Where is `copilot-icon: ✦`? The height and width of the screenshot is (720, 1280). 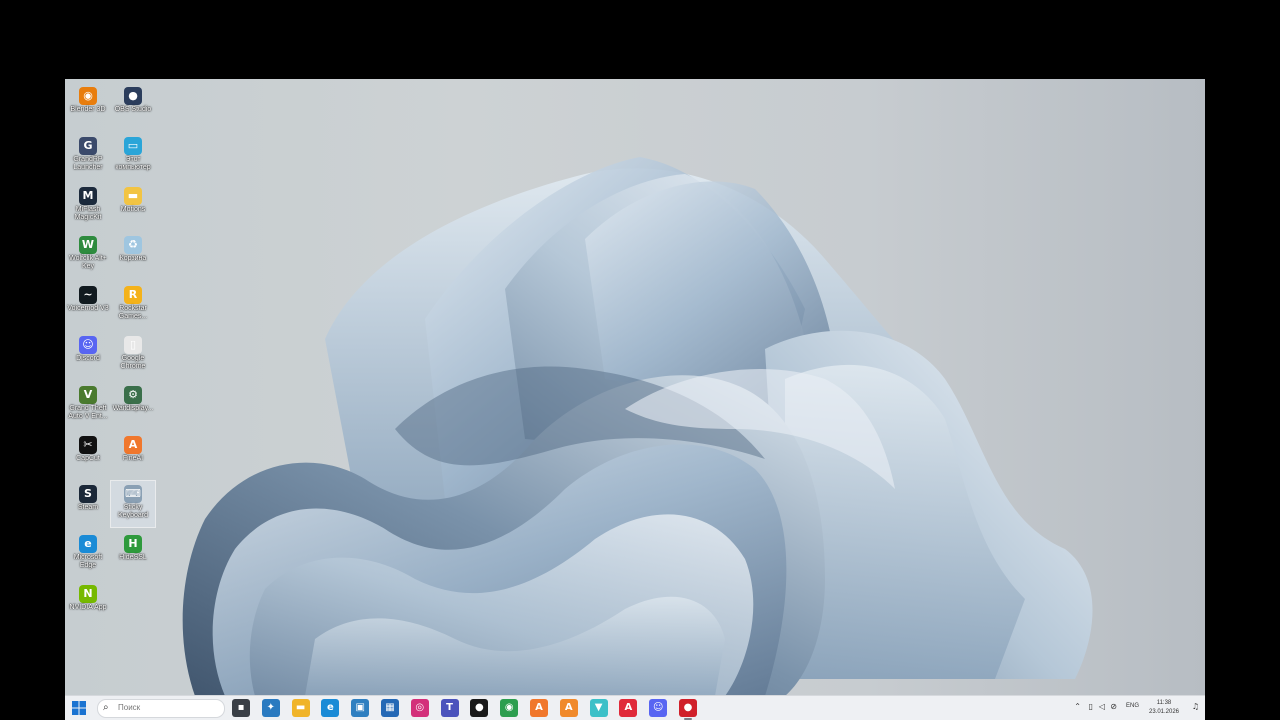 copilot-icon: ✦ is located at coordinates (270, 708).